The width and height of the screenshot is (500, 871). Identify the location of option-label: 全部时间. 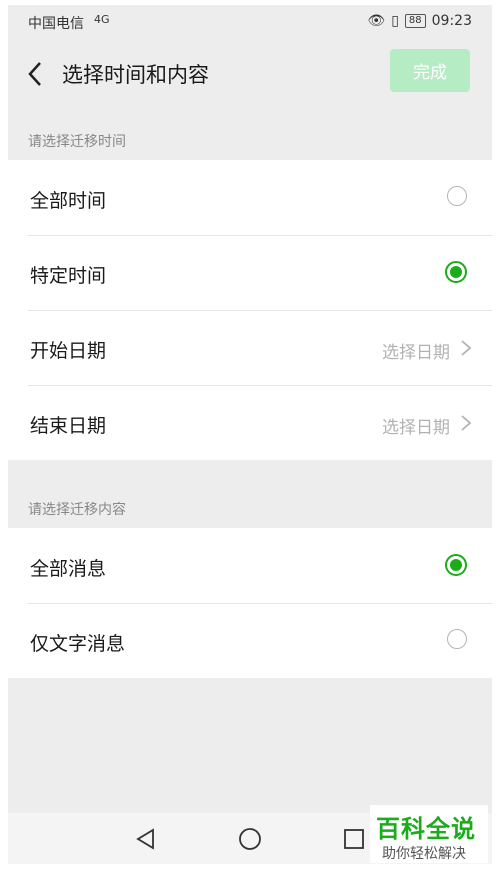
(68, 201).